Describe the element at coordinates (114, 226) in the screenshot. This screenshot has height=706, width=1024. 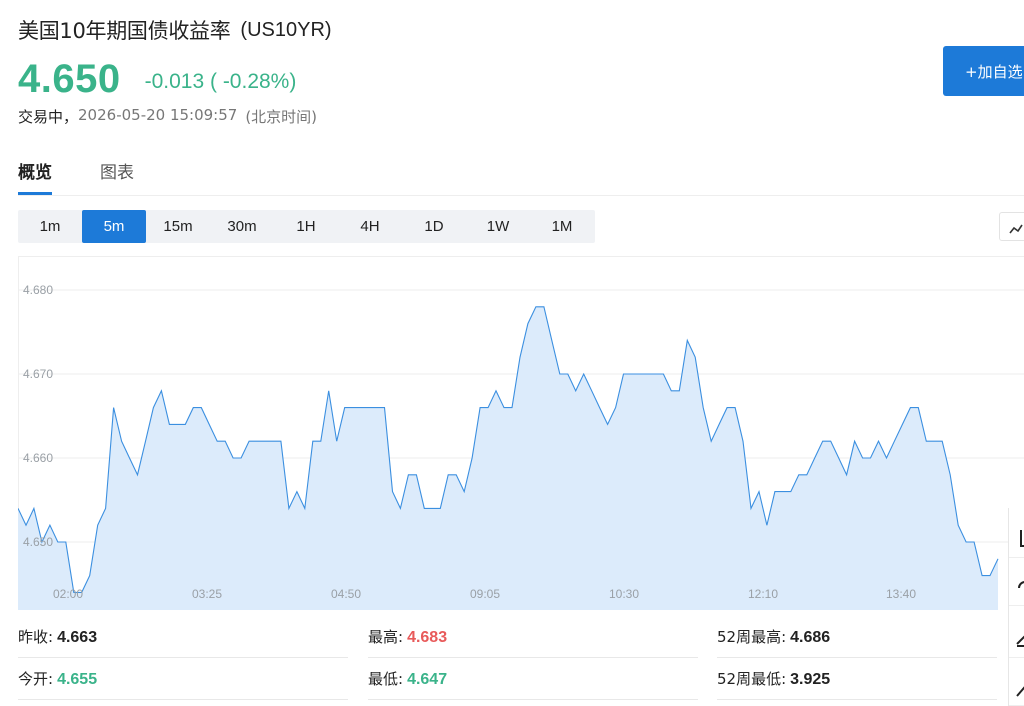
I see `interval-5m: 5m` at that location.